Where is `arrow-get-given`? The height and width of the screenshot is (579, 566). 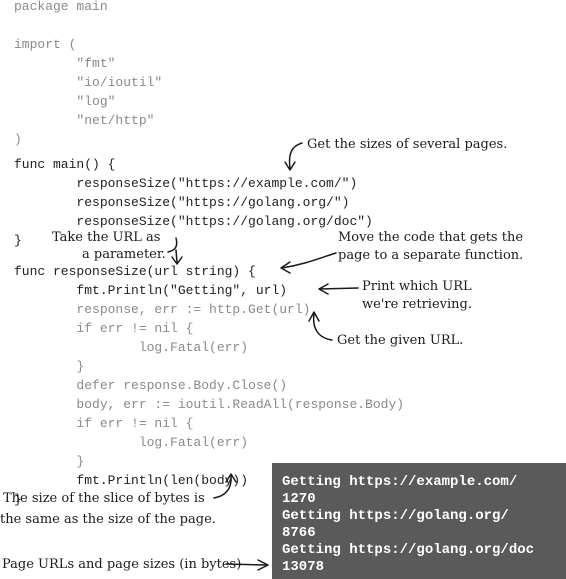 arrow-get-given is located at coordinates (322, 327).